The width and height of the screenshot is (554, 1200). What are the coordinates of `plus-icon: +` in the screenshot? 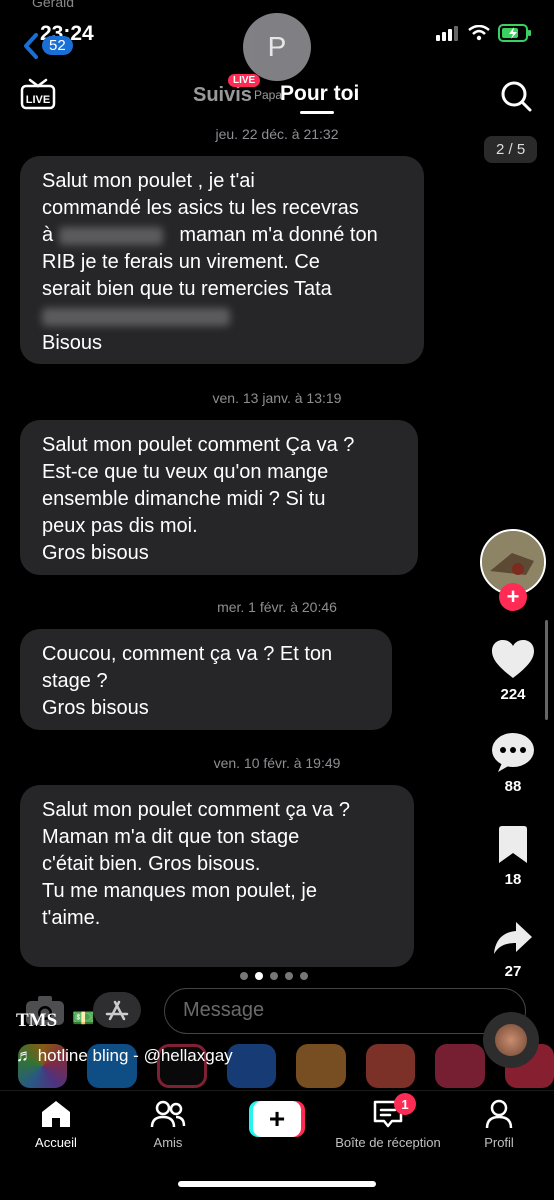 It's located at (277, 1119).